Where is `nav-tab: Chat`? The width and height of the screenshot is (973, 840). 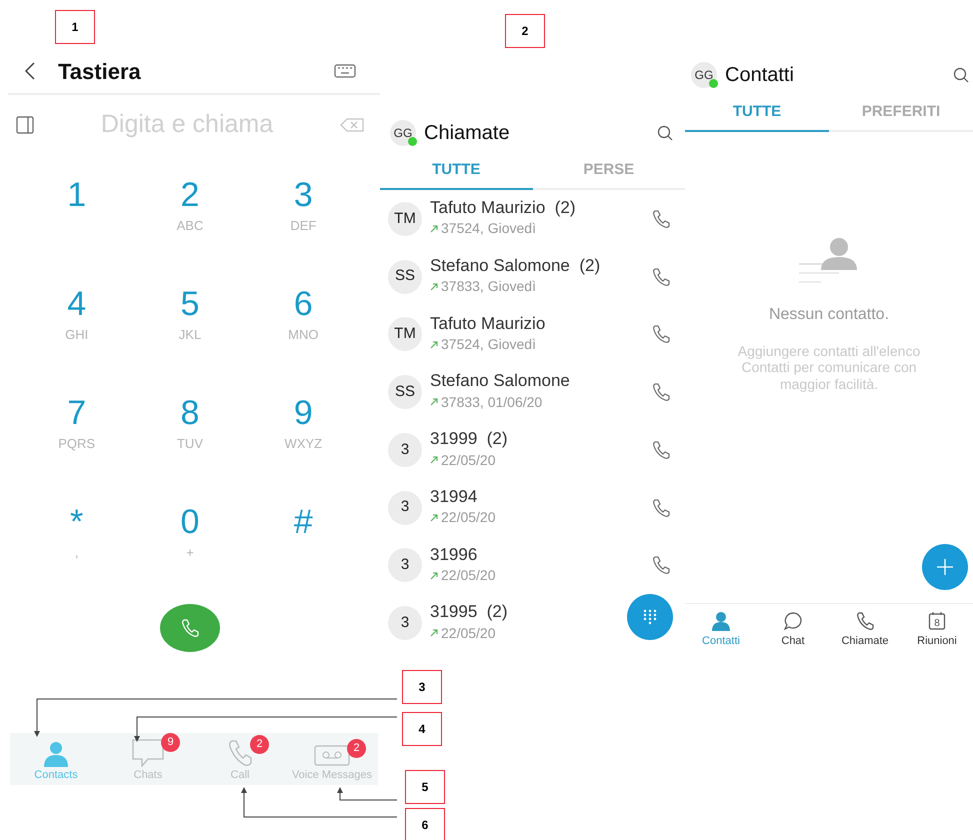
nav-tab: Chat is located at coordinates (793, 631).